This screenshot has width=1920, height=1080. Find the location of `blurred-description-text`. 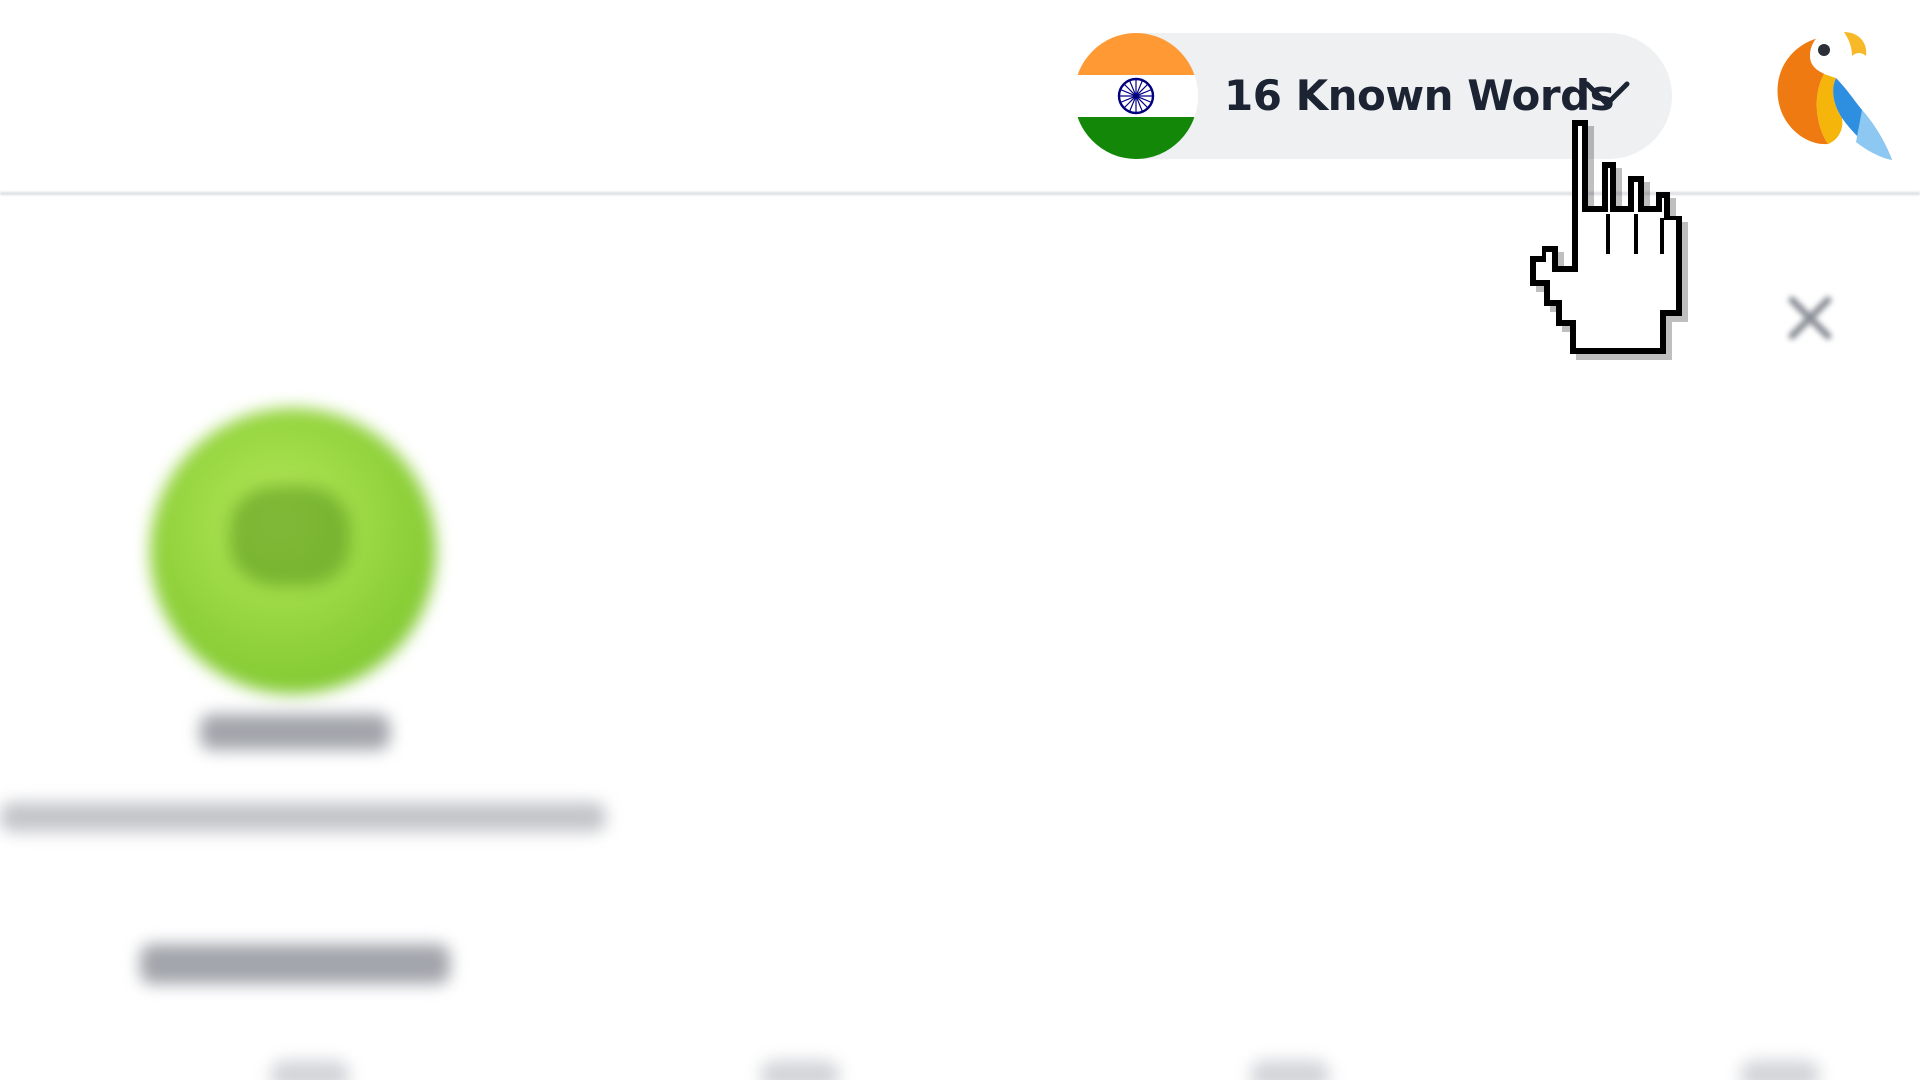

blurred-description-text is located at coordinates (303, 817).